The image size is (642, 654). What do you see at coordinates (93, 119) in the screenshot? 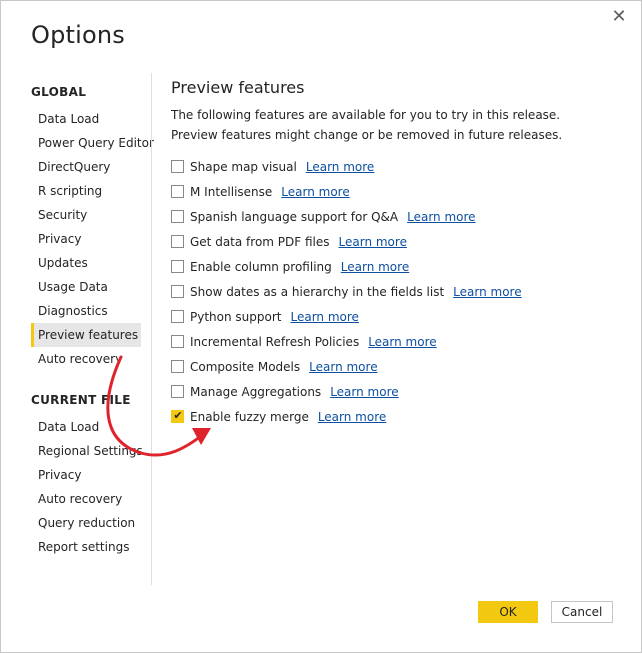
I see `sidebar-item-data-load: Data Load` at bounding box center [93, 119].